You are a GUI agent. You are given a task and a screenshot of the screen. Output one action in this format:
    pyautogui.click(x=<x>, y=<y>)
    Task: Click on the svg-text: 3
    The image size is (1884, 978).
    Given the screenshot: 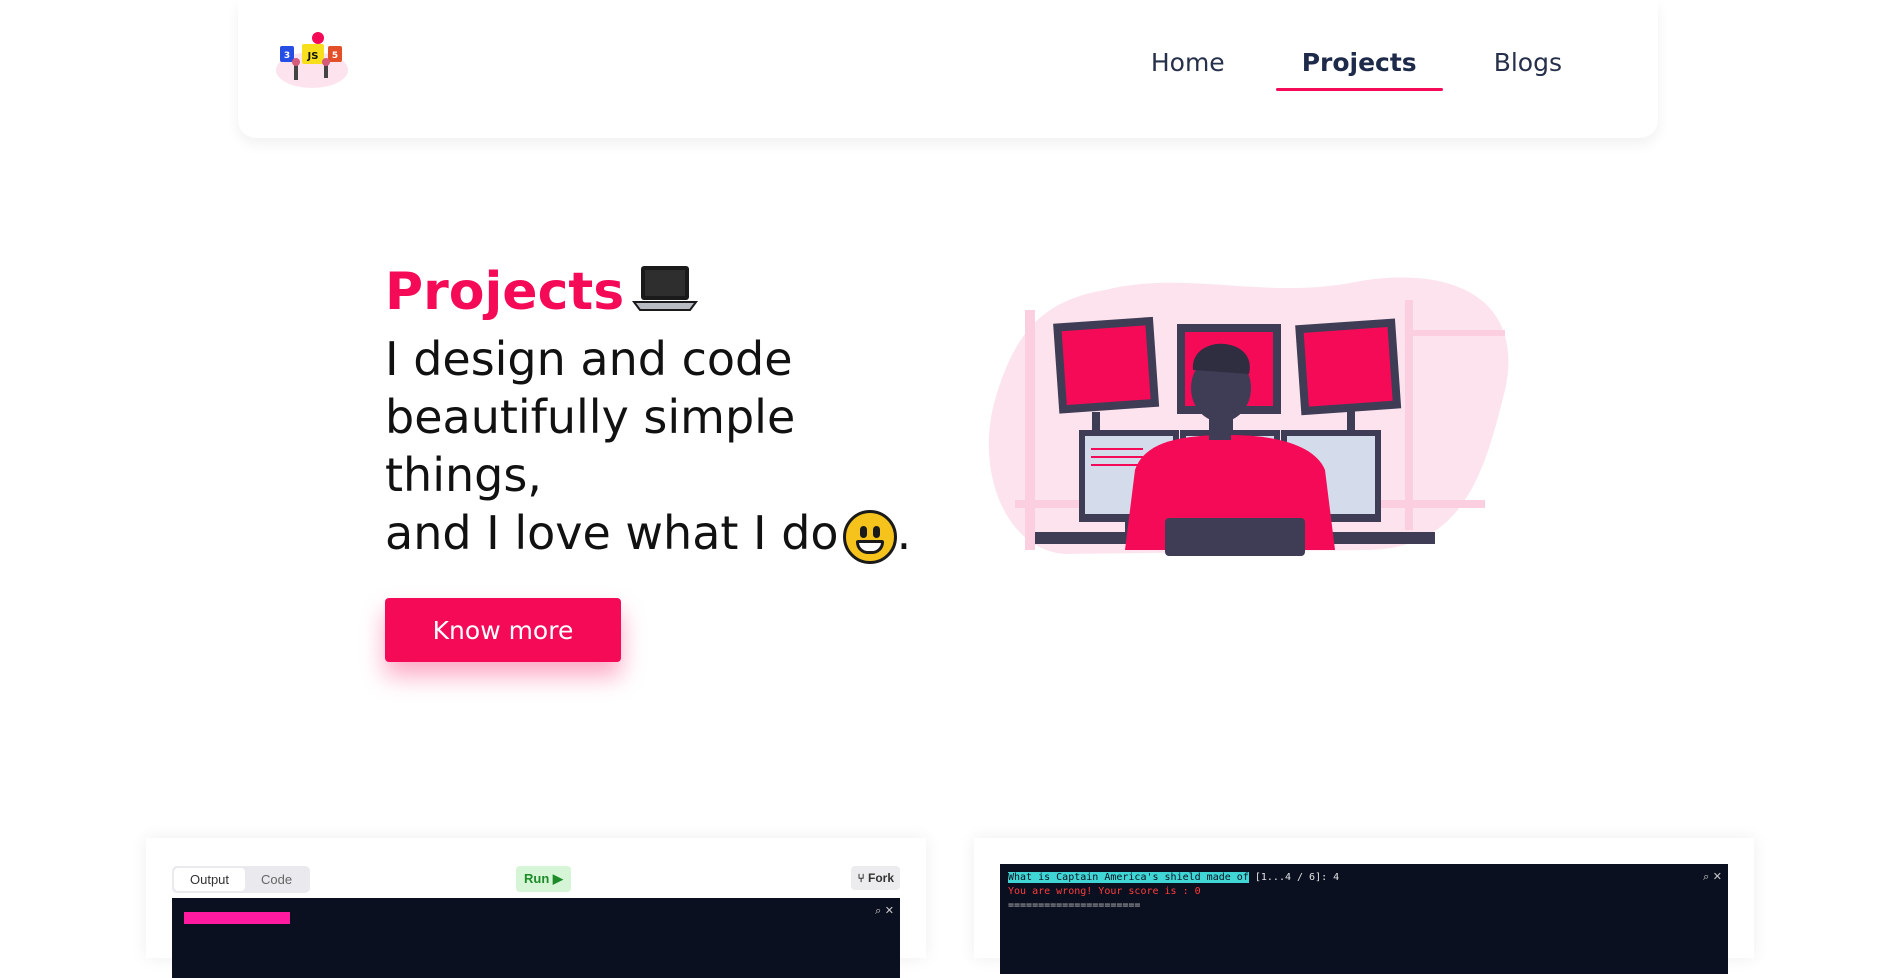 What is the action you would take?
    pyautogui.click(x=287, y=56)
    